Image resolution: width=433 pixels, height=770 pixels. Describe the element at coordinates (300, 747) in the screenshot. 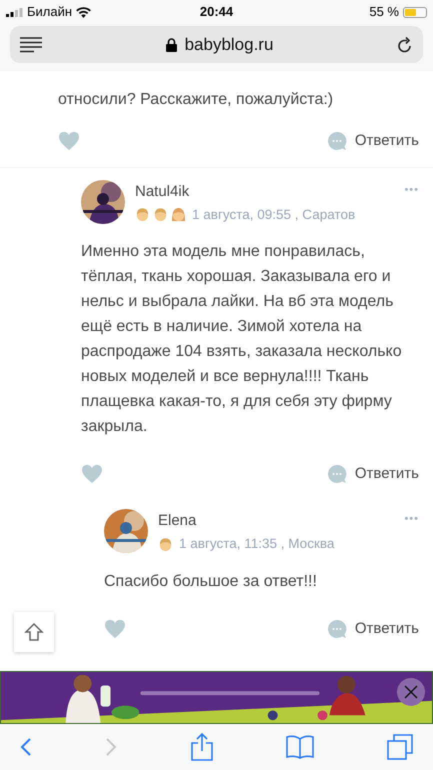

I see `bookmarks-icon` at that location.